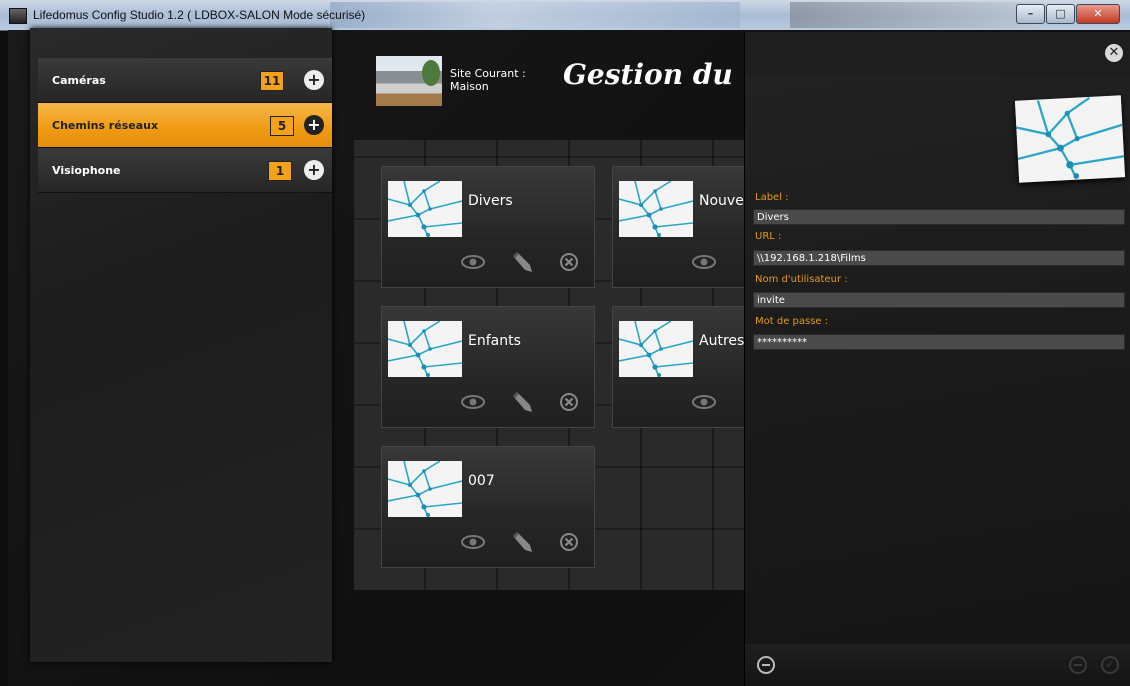 This screenshot has height=686, width=1130. What do you see at coordinates (792, 321) in the screenshot?
I see `password-field-label: Mot de passe :` at bounding box center [792, 321].